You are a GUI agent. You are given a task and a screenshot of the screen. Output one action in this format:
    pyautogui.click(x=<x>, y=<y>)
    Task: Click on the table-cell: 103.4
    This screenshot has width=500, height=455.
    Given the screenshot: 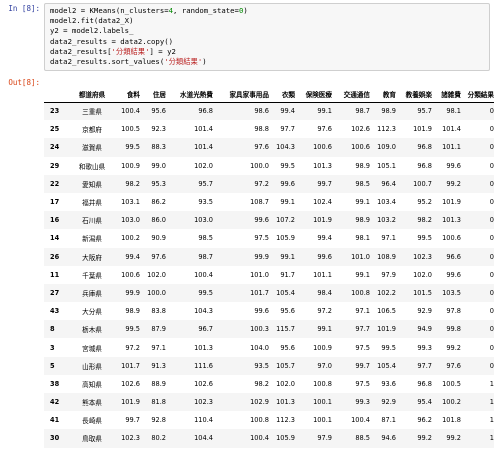 What is the action you would take?
    pyautogui.click(x=386, y=202)
    